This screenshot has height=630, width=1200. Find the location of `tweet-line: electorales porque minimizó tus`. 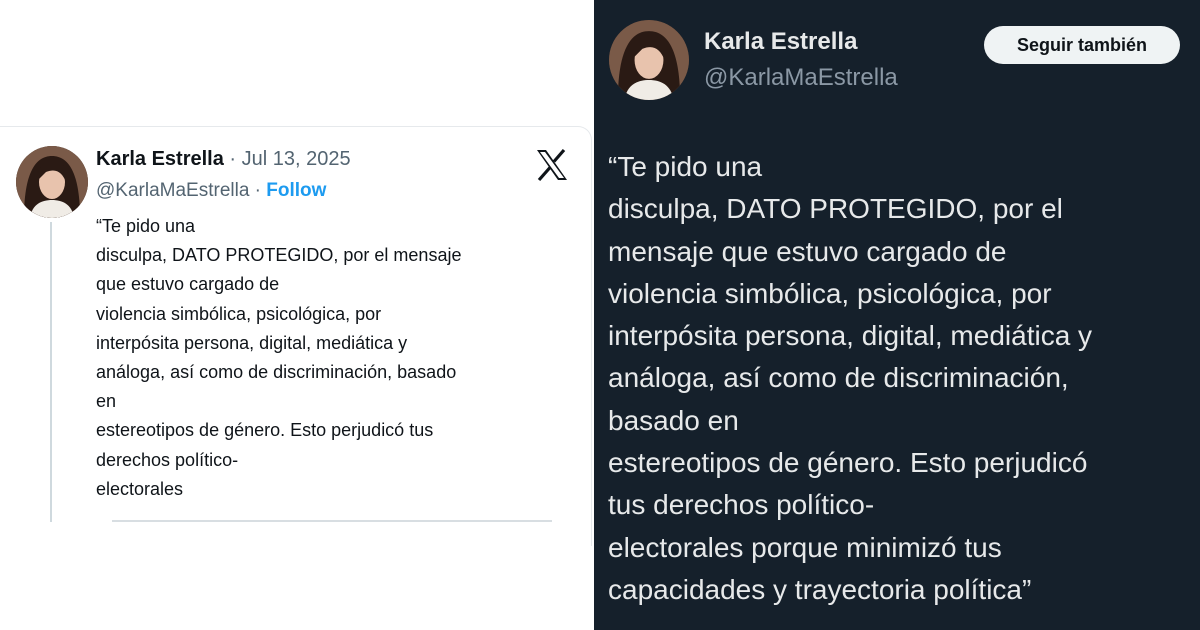

tweet-line: electorales porque minimizó tus is located at coordinates (805, 547).